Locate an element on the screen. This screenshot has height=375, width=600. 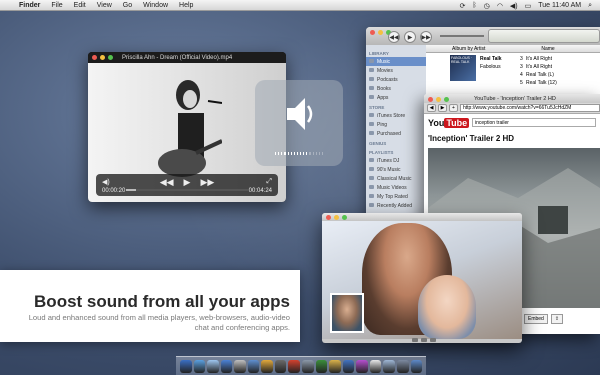
next-track-icon: ▶▶ is located at coordinates (426, 37).